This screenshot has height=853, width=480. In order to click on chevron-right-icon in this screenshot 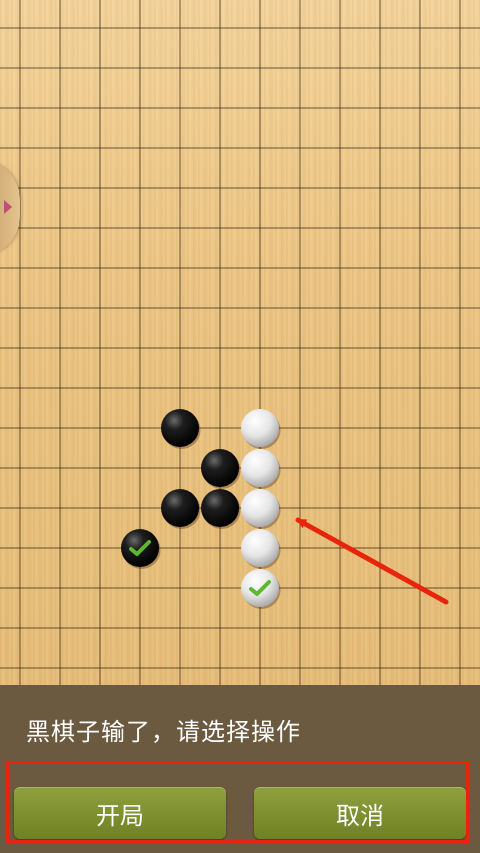, I will do `click(8, 207)`.